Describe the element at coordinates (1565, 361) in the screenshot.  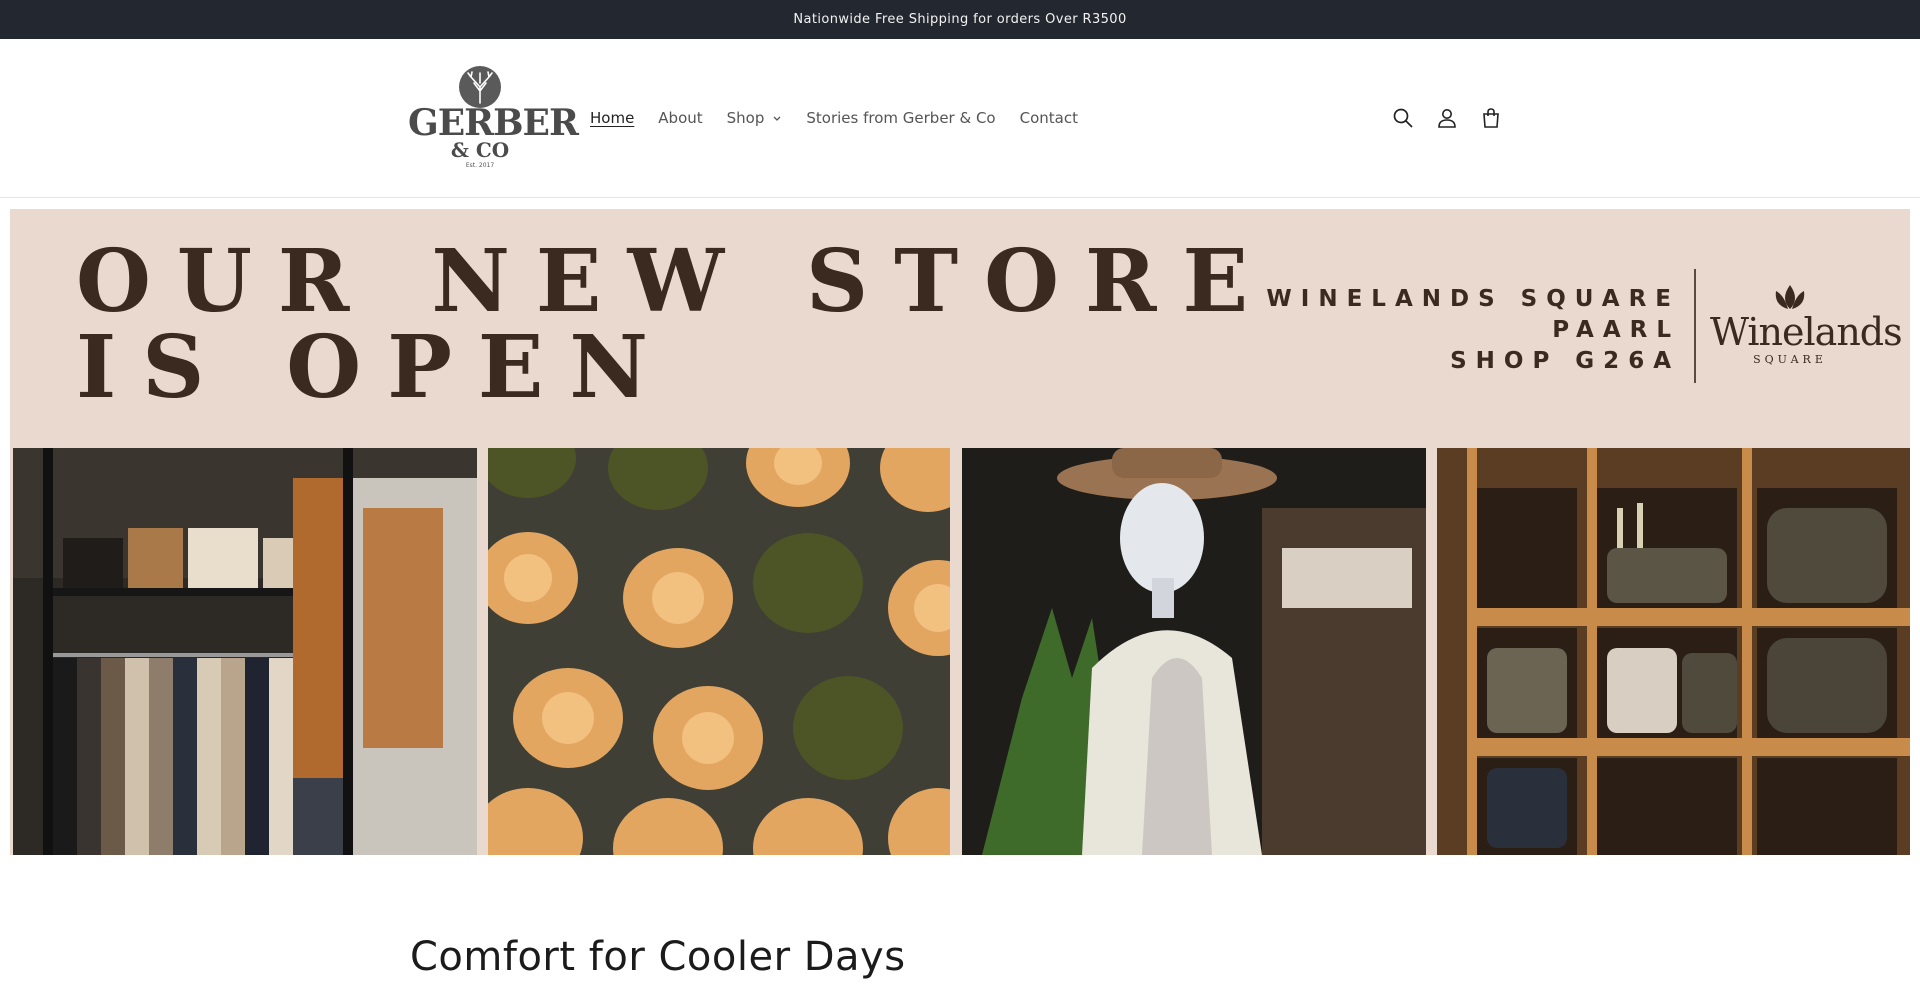
I see `address-line-3: SHOP G26A` at that location.